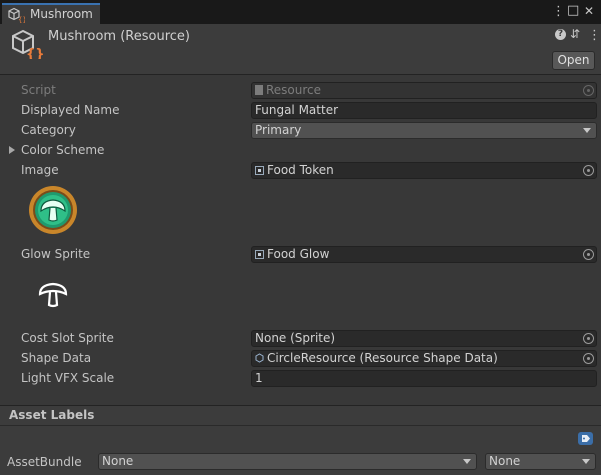  I want to click on cost-slot-sprite-field: None (Sprite), so click(424, 338).